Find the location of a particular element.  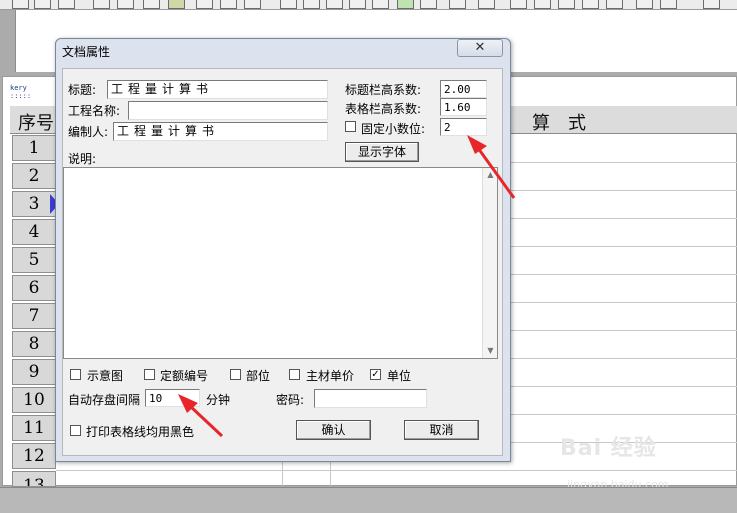

grid-line is located at coordinates (396, 470).